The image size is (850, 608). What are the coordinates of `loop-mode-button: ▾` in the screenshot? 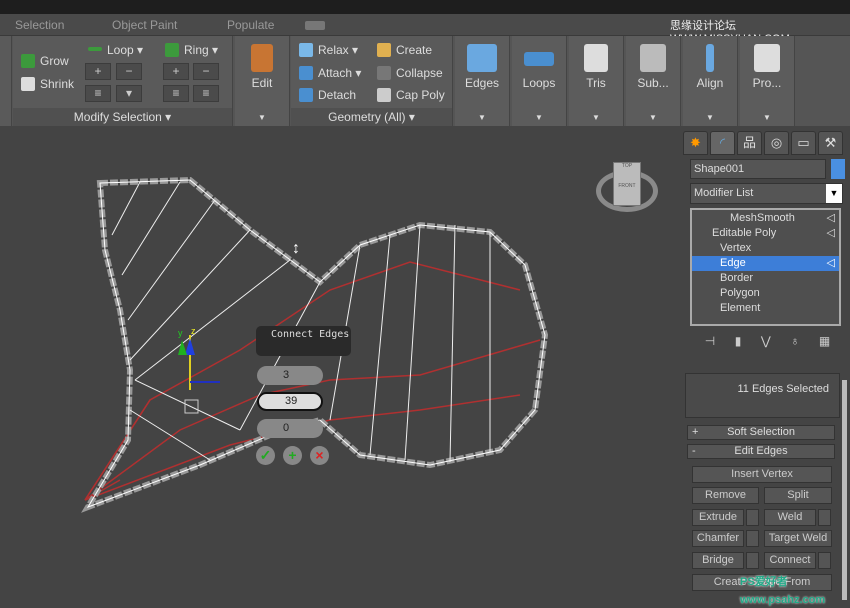 It's located at (129, 93).